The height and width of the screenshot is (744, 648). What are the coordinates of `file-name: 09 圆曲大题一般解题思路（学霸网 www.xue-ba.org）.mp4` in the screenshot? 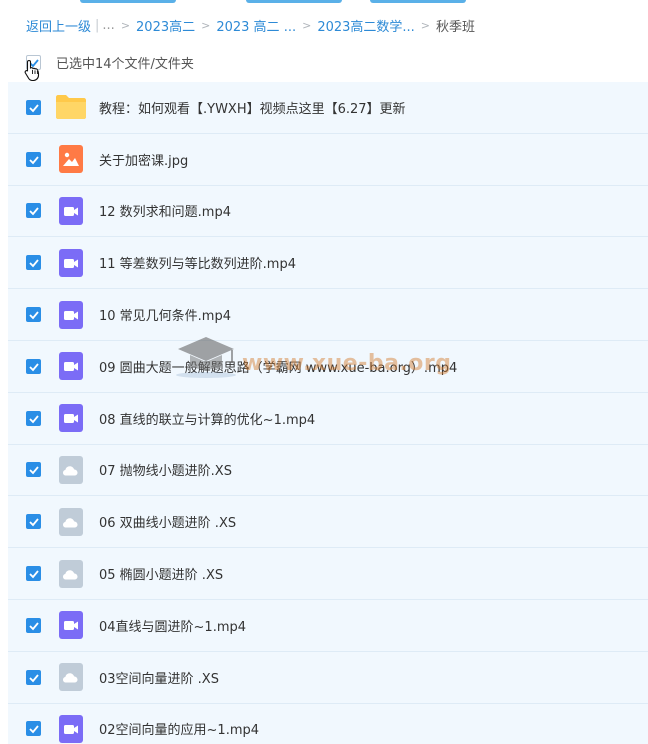 It's located at (278, 366).